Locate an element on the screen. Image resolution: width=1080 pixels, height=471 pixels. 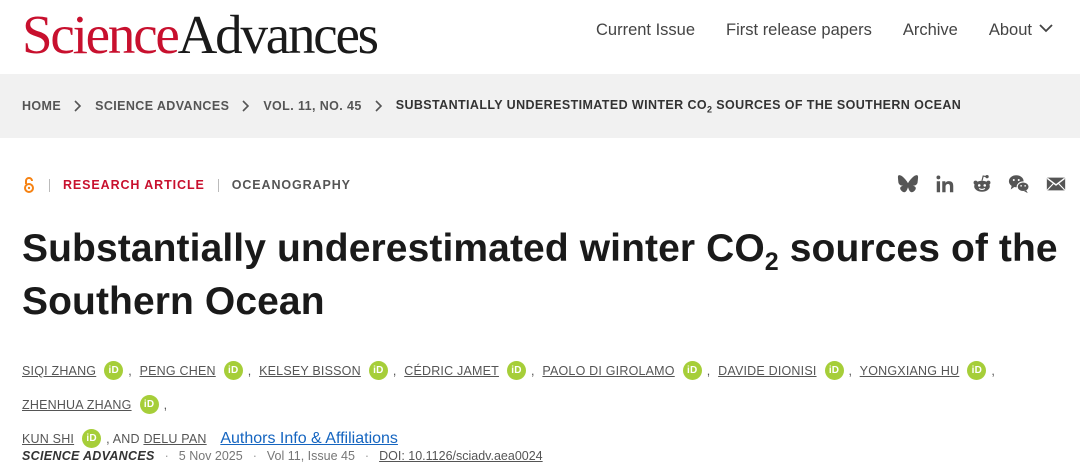
author-item: ZHENHUA ZHANG iD, is located at coordinates (96, 405).